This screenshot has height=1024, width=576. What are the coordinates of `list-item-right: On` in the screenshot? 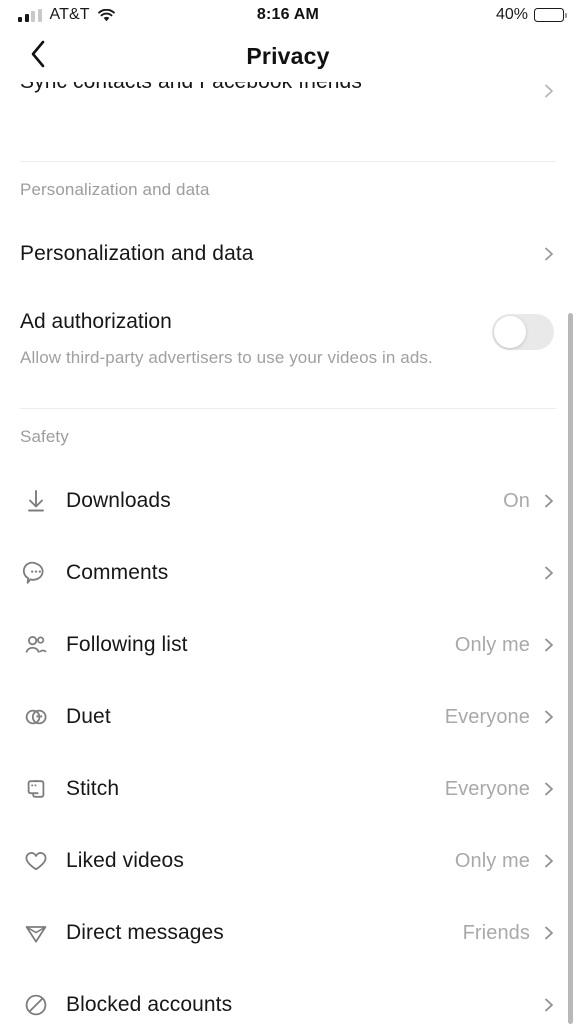 It's located at (529, 501).